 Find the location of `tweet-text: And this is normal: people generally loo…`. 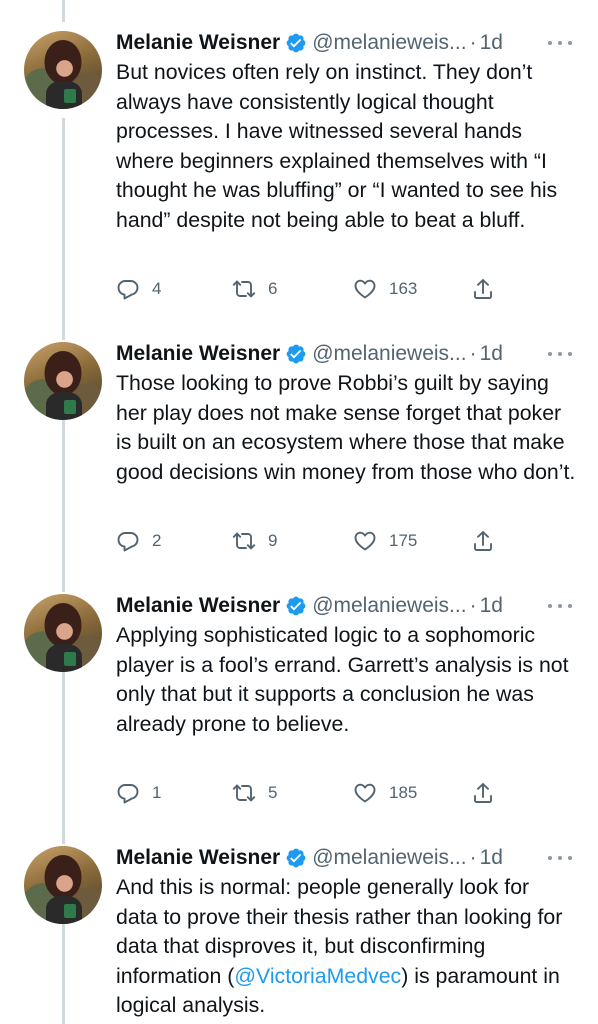

tweet-text: And this is normal: people generally loo… is located at coordinates (346, 947).